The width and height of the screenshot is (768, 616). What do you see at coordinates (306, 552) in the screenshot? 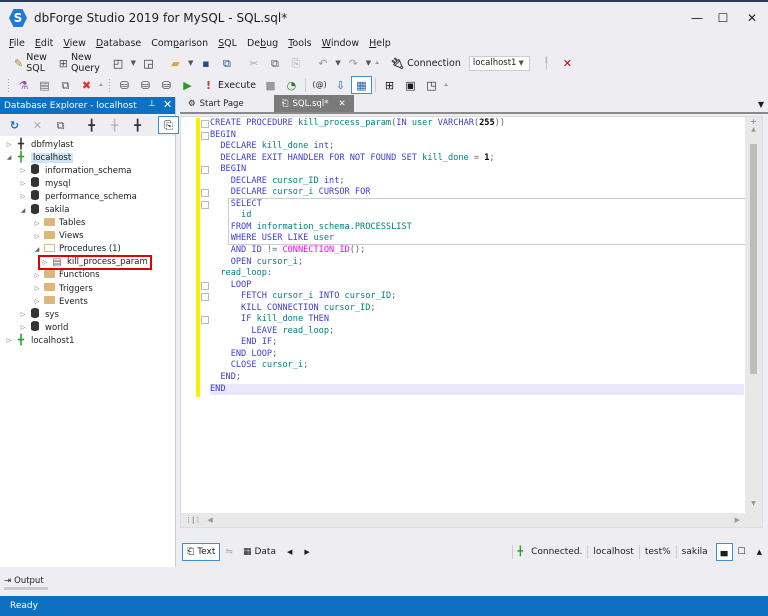
I see `next-icon: ▶` at bounding box center [306, 552].